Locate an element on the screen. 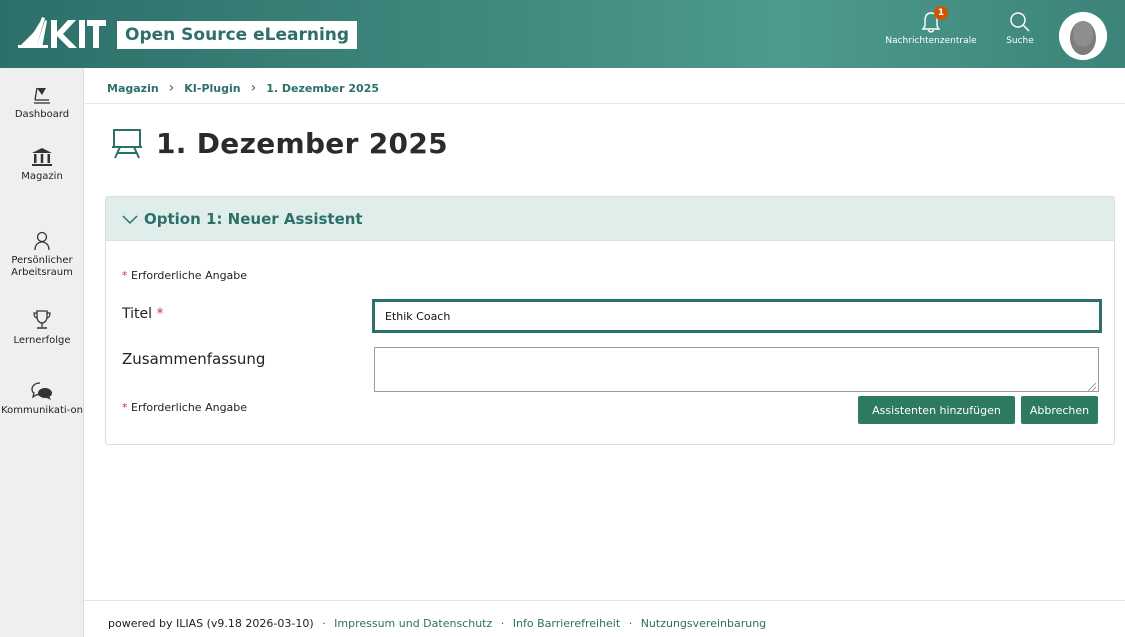 This screenshot has height=637, width=1125. footer-divider is located at coordinates (604, 600).